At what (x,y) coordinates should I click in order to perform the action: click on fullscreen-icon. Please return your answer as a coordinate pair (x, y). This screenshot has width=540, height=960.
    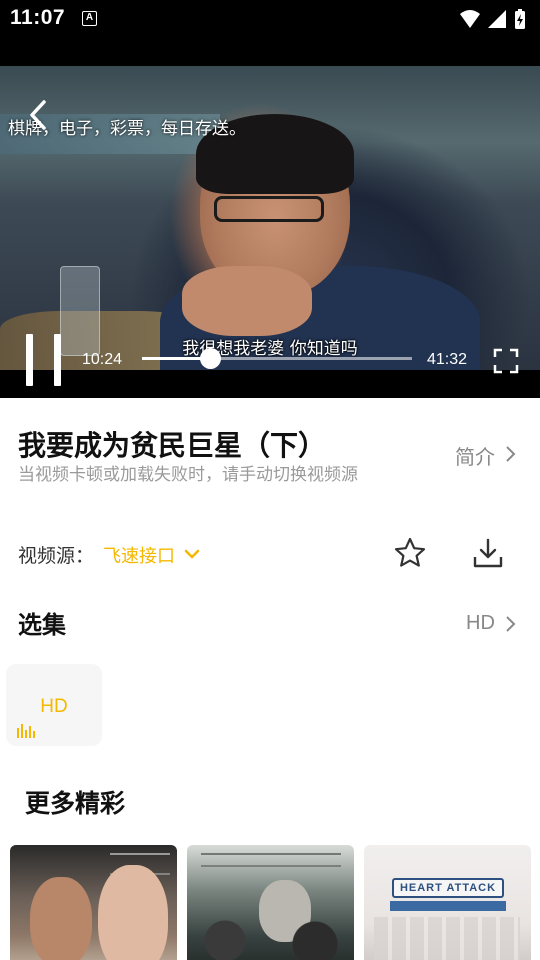
    Looking at the image, I should click on (506, 361).